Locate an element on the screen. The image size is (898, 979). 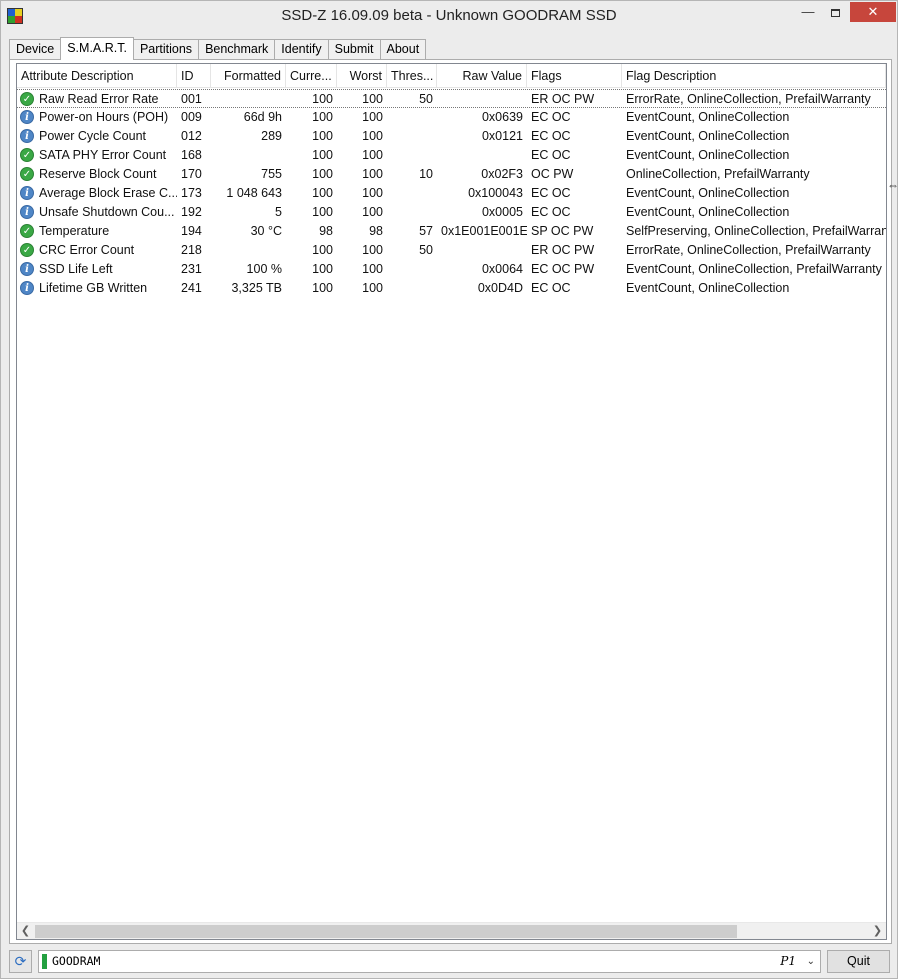
drive-select: GOODRAM P1 ⌄ is located at coordinates (429, 961).